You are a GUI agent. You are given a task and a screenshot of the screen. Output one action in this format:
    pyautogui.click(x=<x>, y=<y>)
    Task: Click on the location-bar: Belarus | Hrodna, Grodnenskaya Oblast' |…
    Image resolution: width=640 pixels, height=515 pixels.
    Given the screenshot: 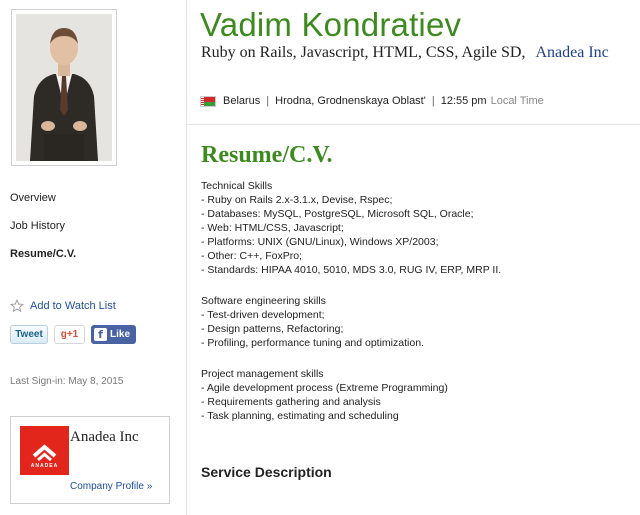 What is the action you would take?
    pyautogui.click(x=372, y=101)
    